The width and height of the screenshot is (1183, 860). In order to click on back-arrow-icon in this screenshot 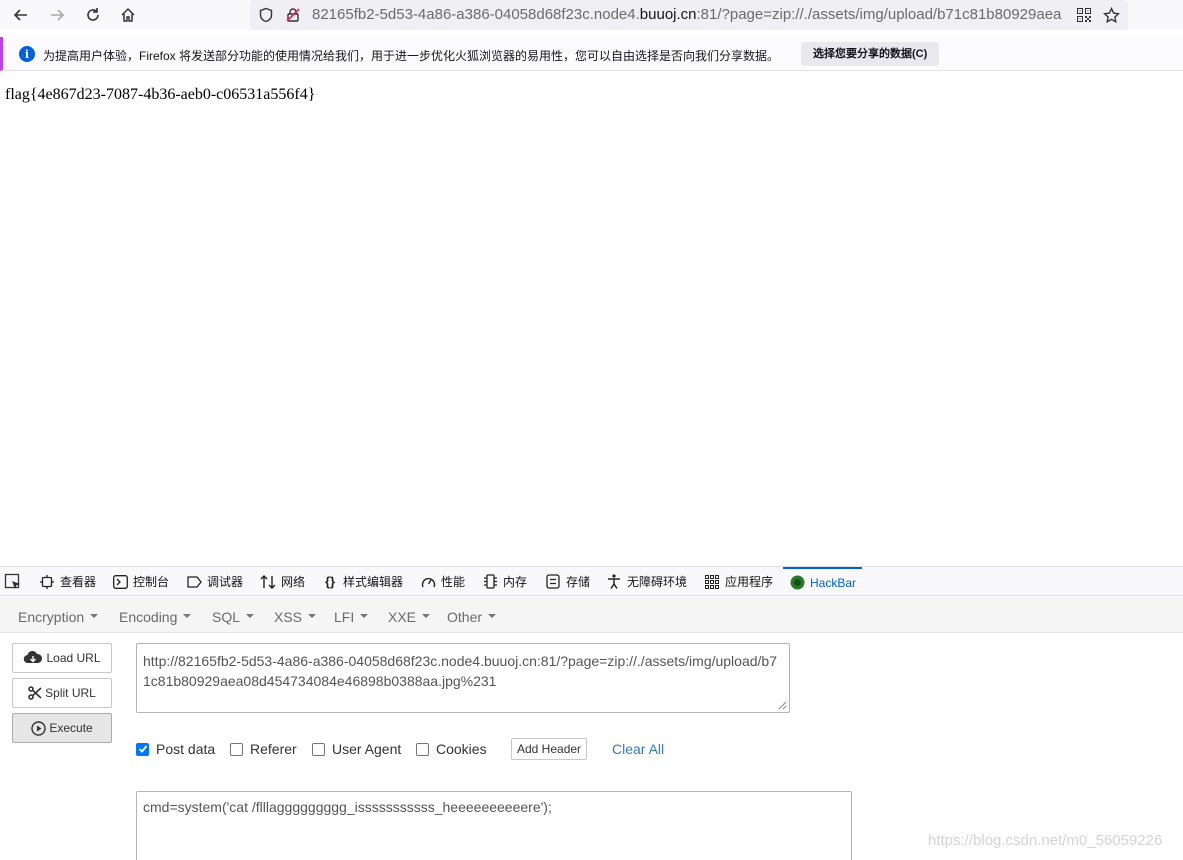, I will do `click(21, 15)`.